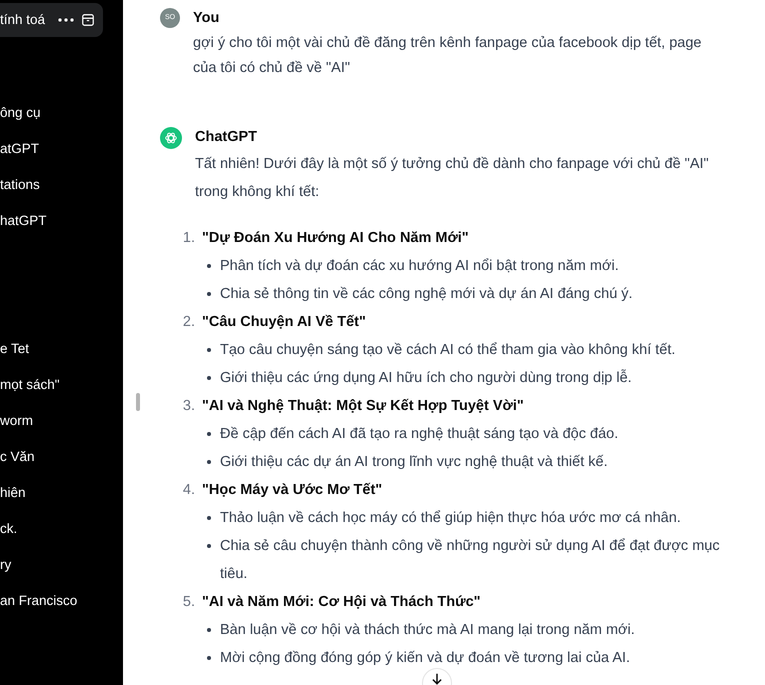  What do you see at coordinates (61, 149) in the screenshot?
I see `chat-history-item: atGPT` at bounding box center [61, 149].